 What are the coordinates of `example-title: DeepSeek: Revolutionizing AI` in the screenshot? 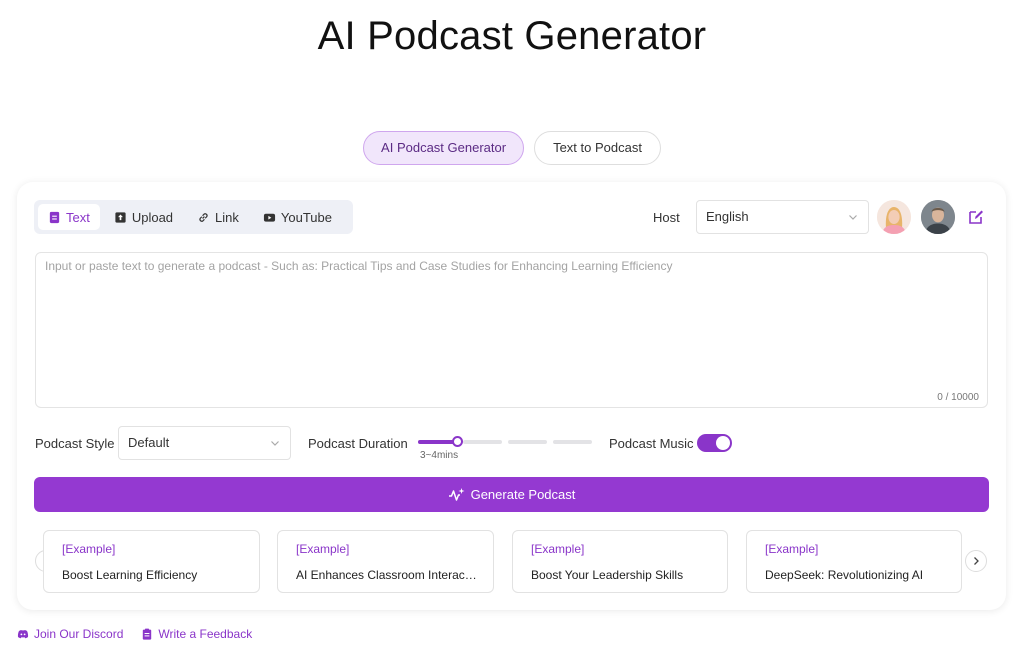 It's located at (844, 575).